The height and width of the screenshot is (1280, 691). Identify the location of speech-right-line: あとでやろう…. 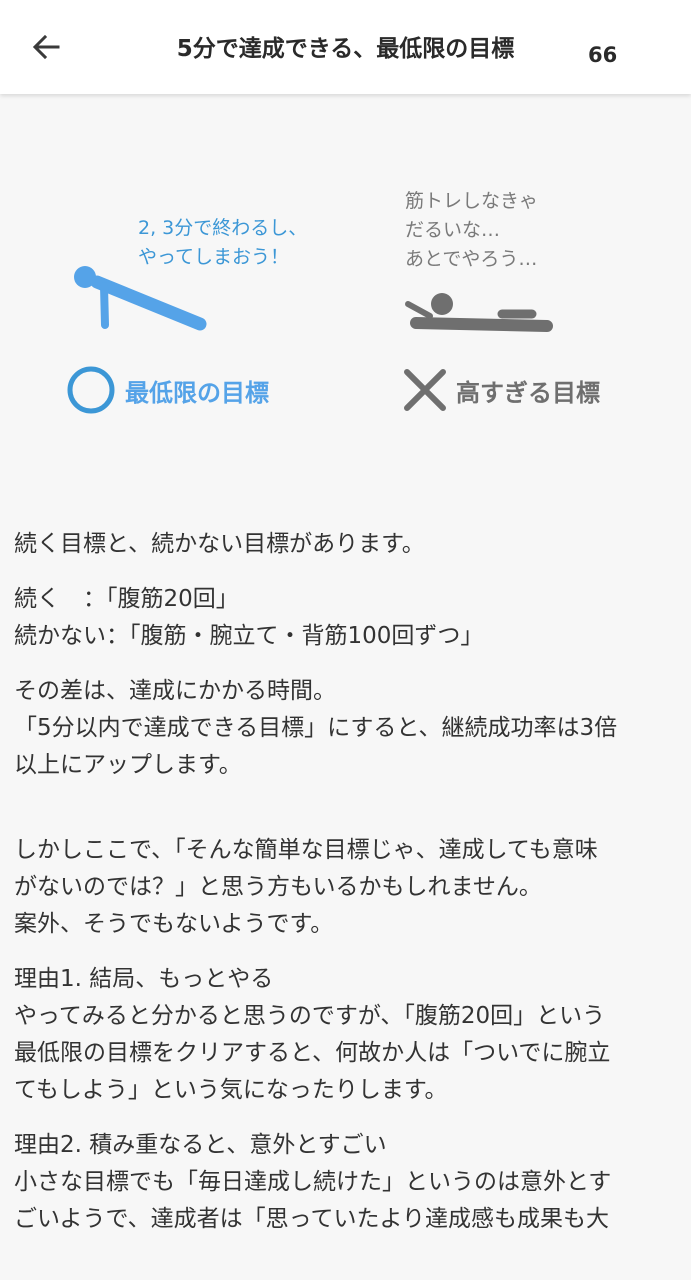
(471, 259).